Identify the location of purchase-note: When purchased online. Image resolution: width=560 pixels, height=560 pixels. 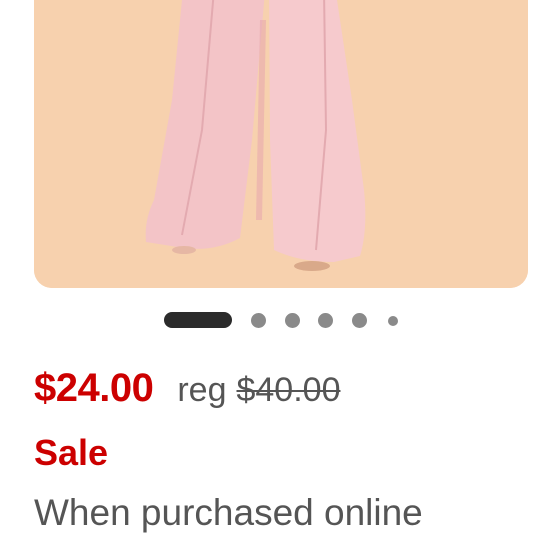
(228, 512).